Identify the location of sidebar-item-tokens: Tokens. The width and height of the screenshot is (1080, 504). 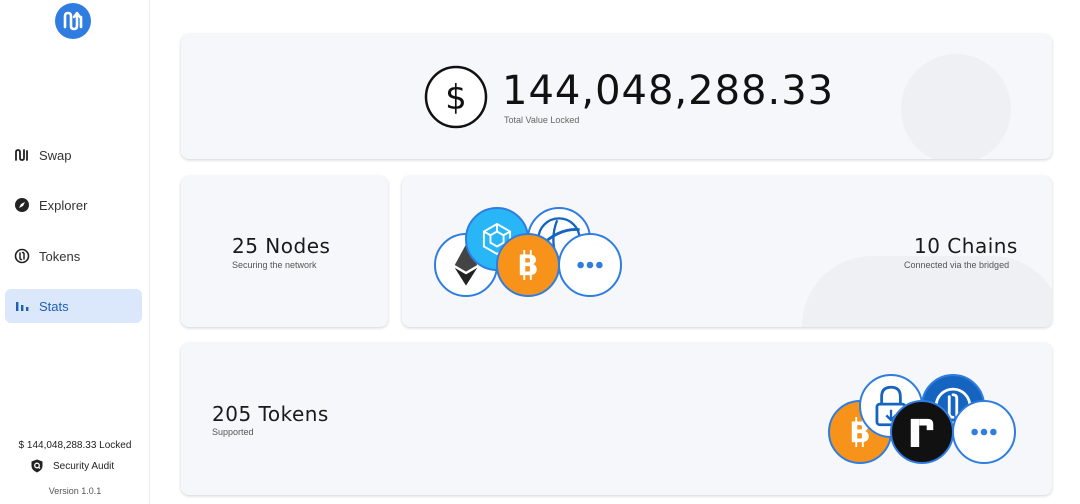
(73, 256).